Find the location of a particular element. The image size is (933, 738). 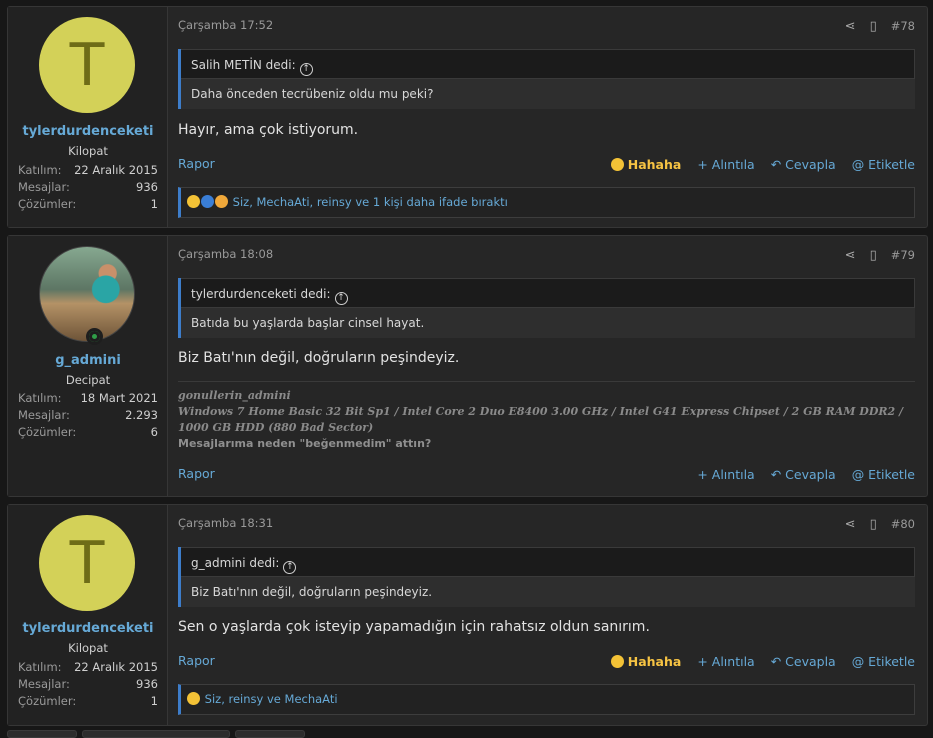

post-date: Çarşamba 18:08 is located at coordinates (225, 255).